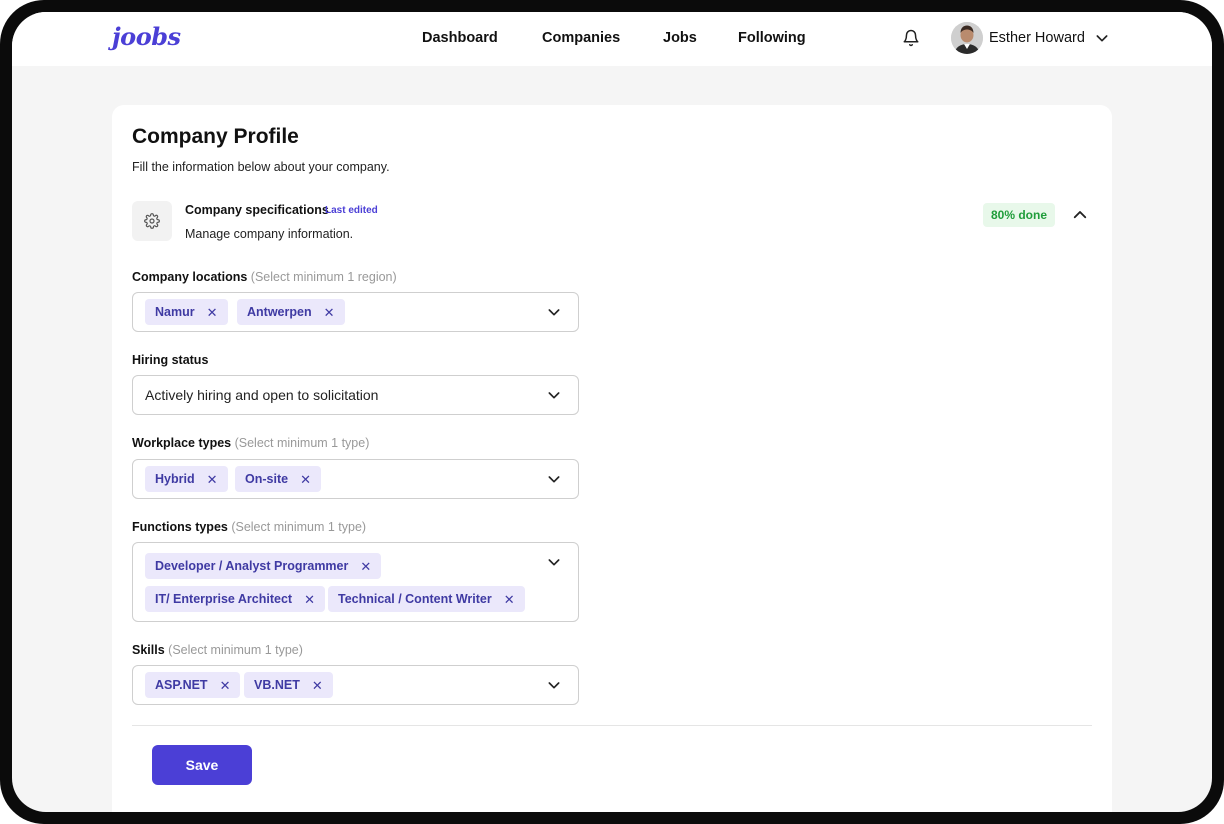  What do you see at coordinates (299, 527) in the screenshot?
I see `functions-types-hint: (Select minimum 1 type)` at bounding box center [299, 527].